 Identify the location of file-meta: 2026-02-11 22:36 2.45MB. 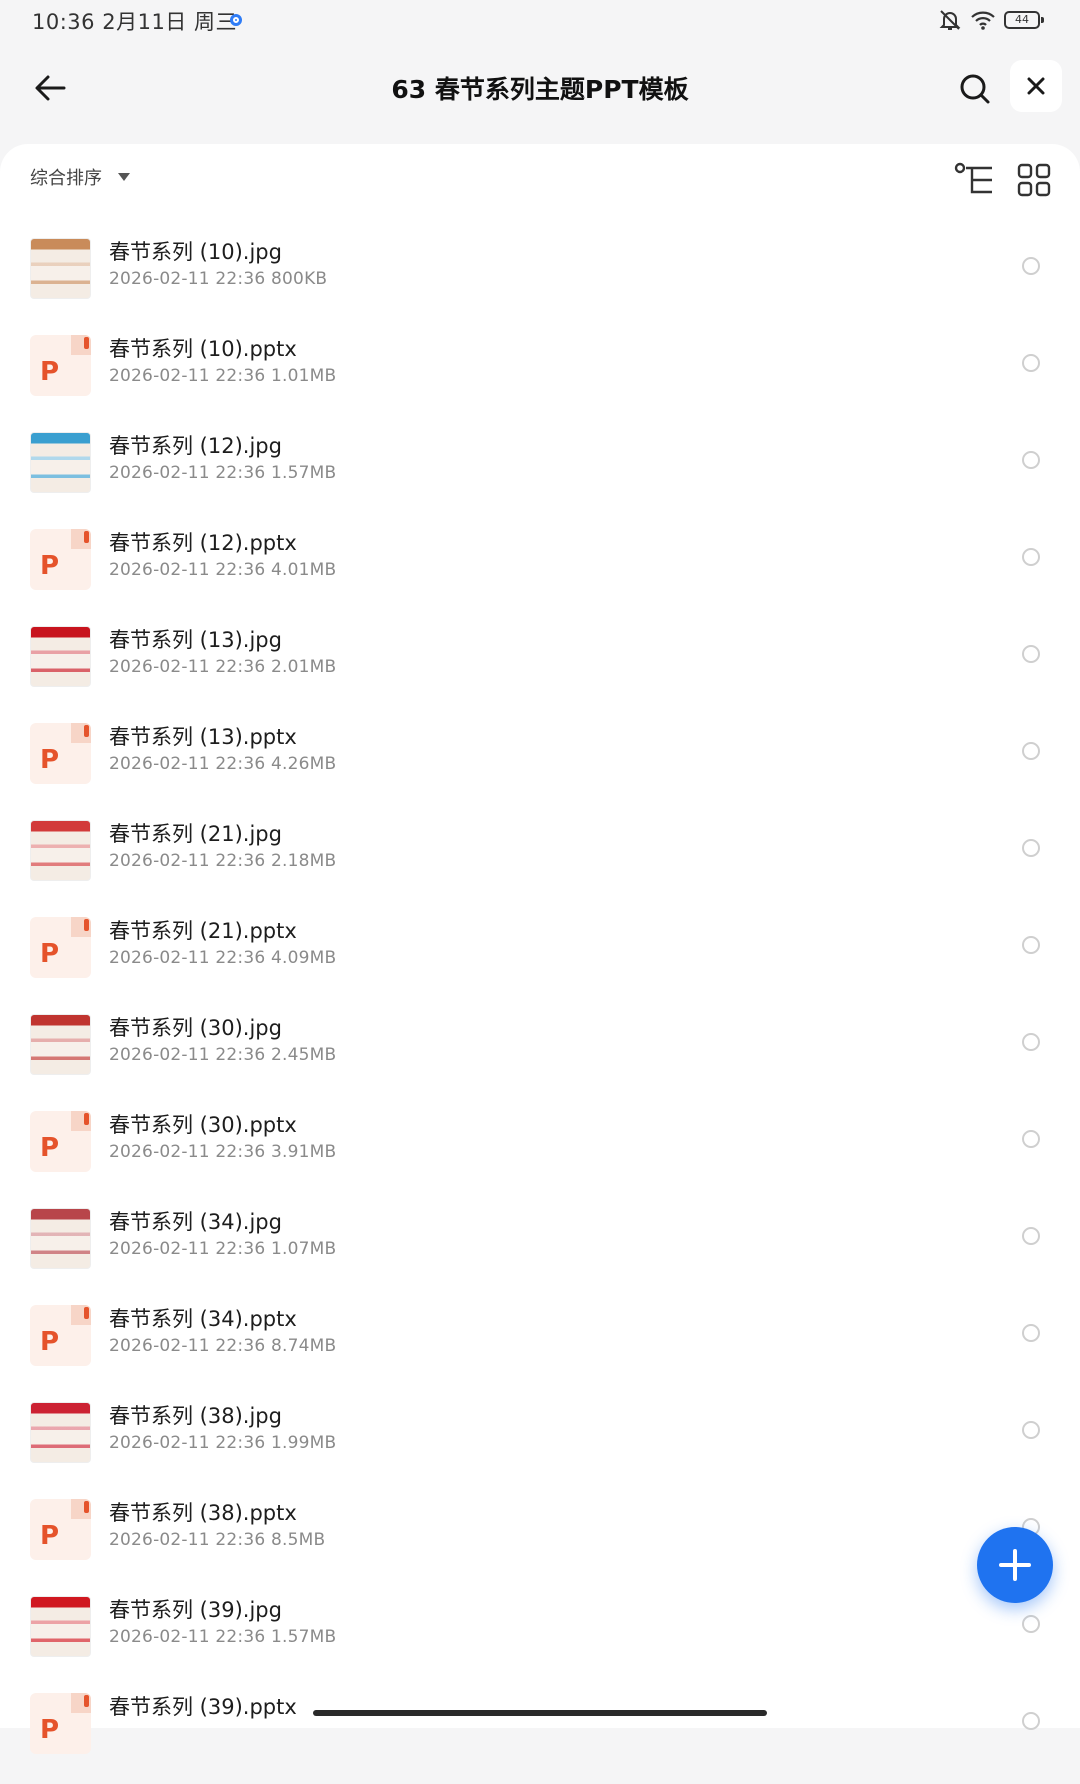
(222, 1055).